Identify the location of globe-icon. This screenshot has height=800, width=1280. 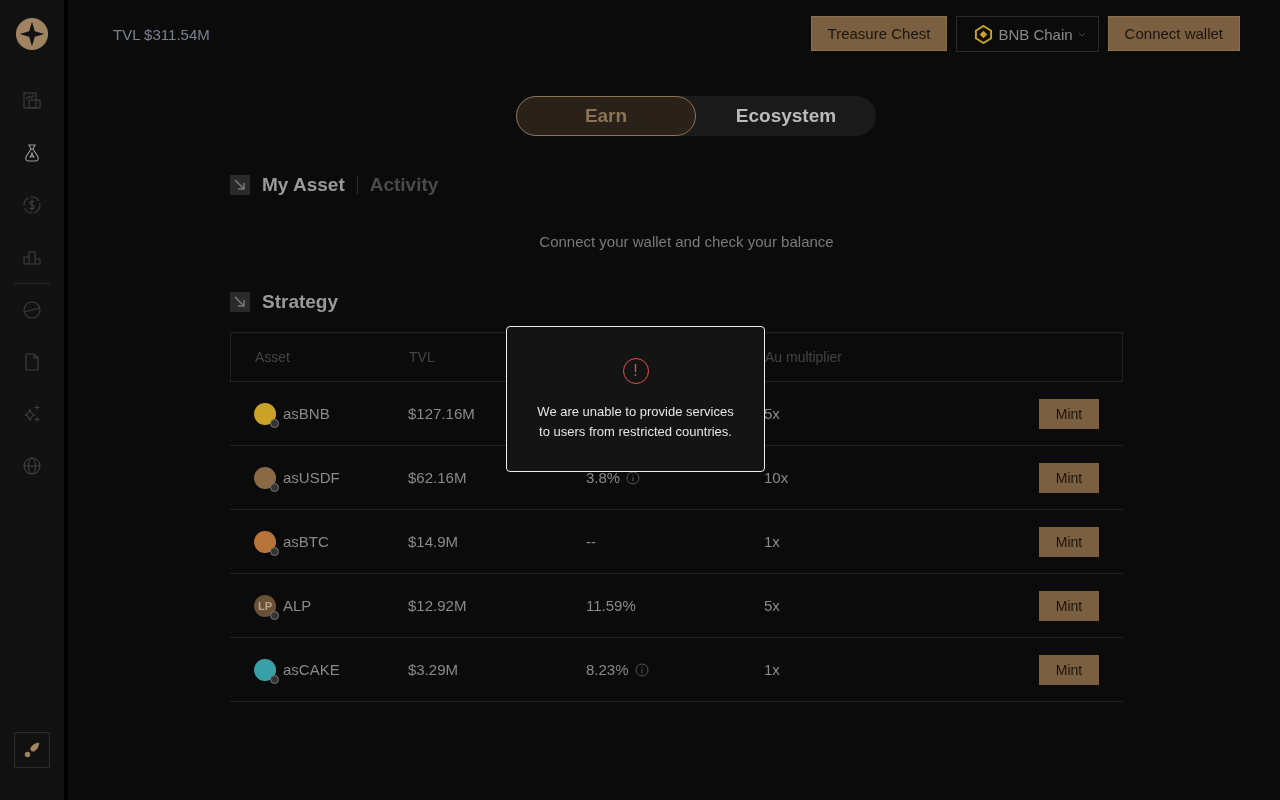
(32, 466).